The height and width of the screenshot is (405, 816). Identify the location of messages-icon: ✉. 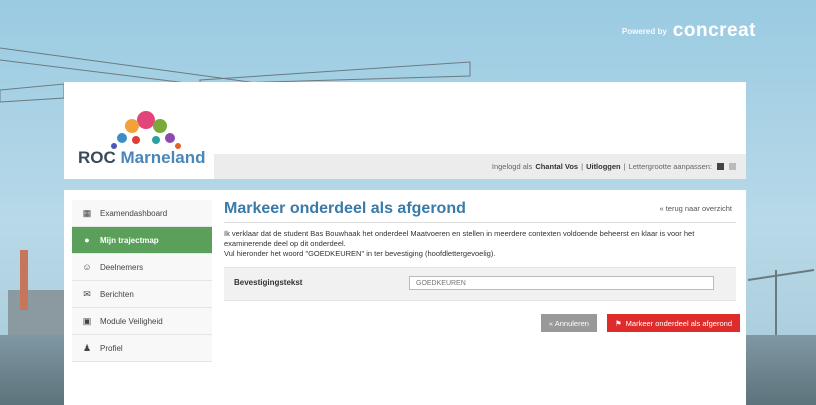
(87, 293).